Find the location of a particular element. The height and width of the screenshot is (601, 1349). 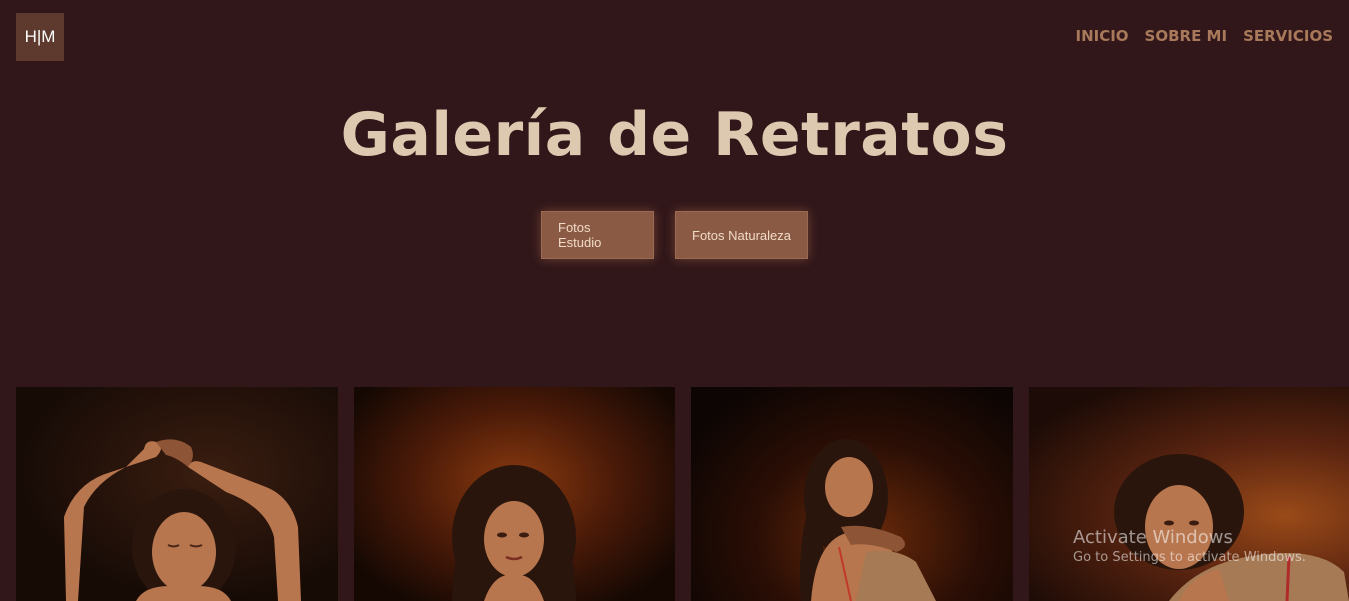

site-logo: H|M is located at coordinates (40, 37).